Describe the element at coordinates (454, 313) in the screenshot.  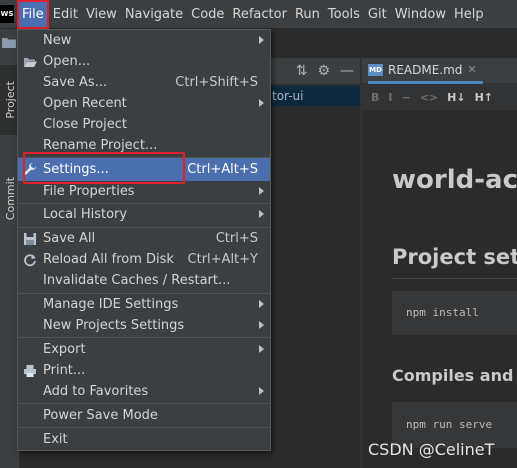
I see `code-block-install: npm install` at that location.